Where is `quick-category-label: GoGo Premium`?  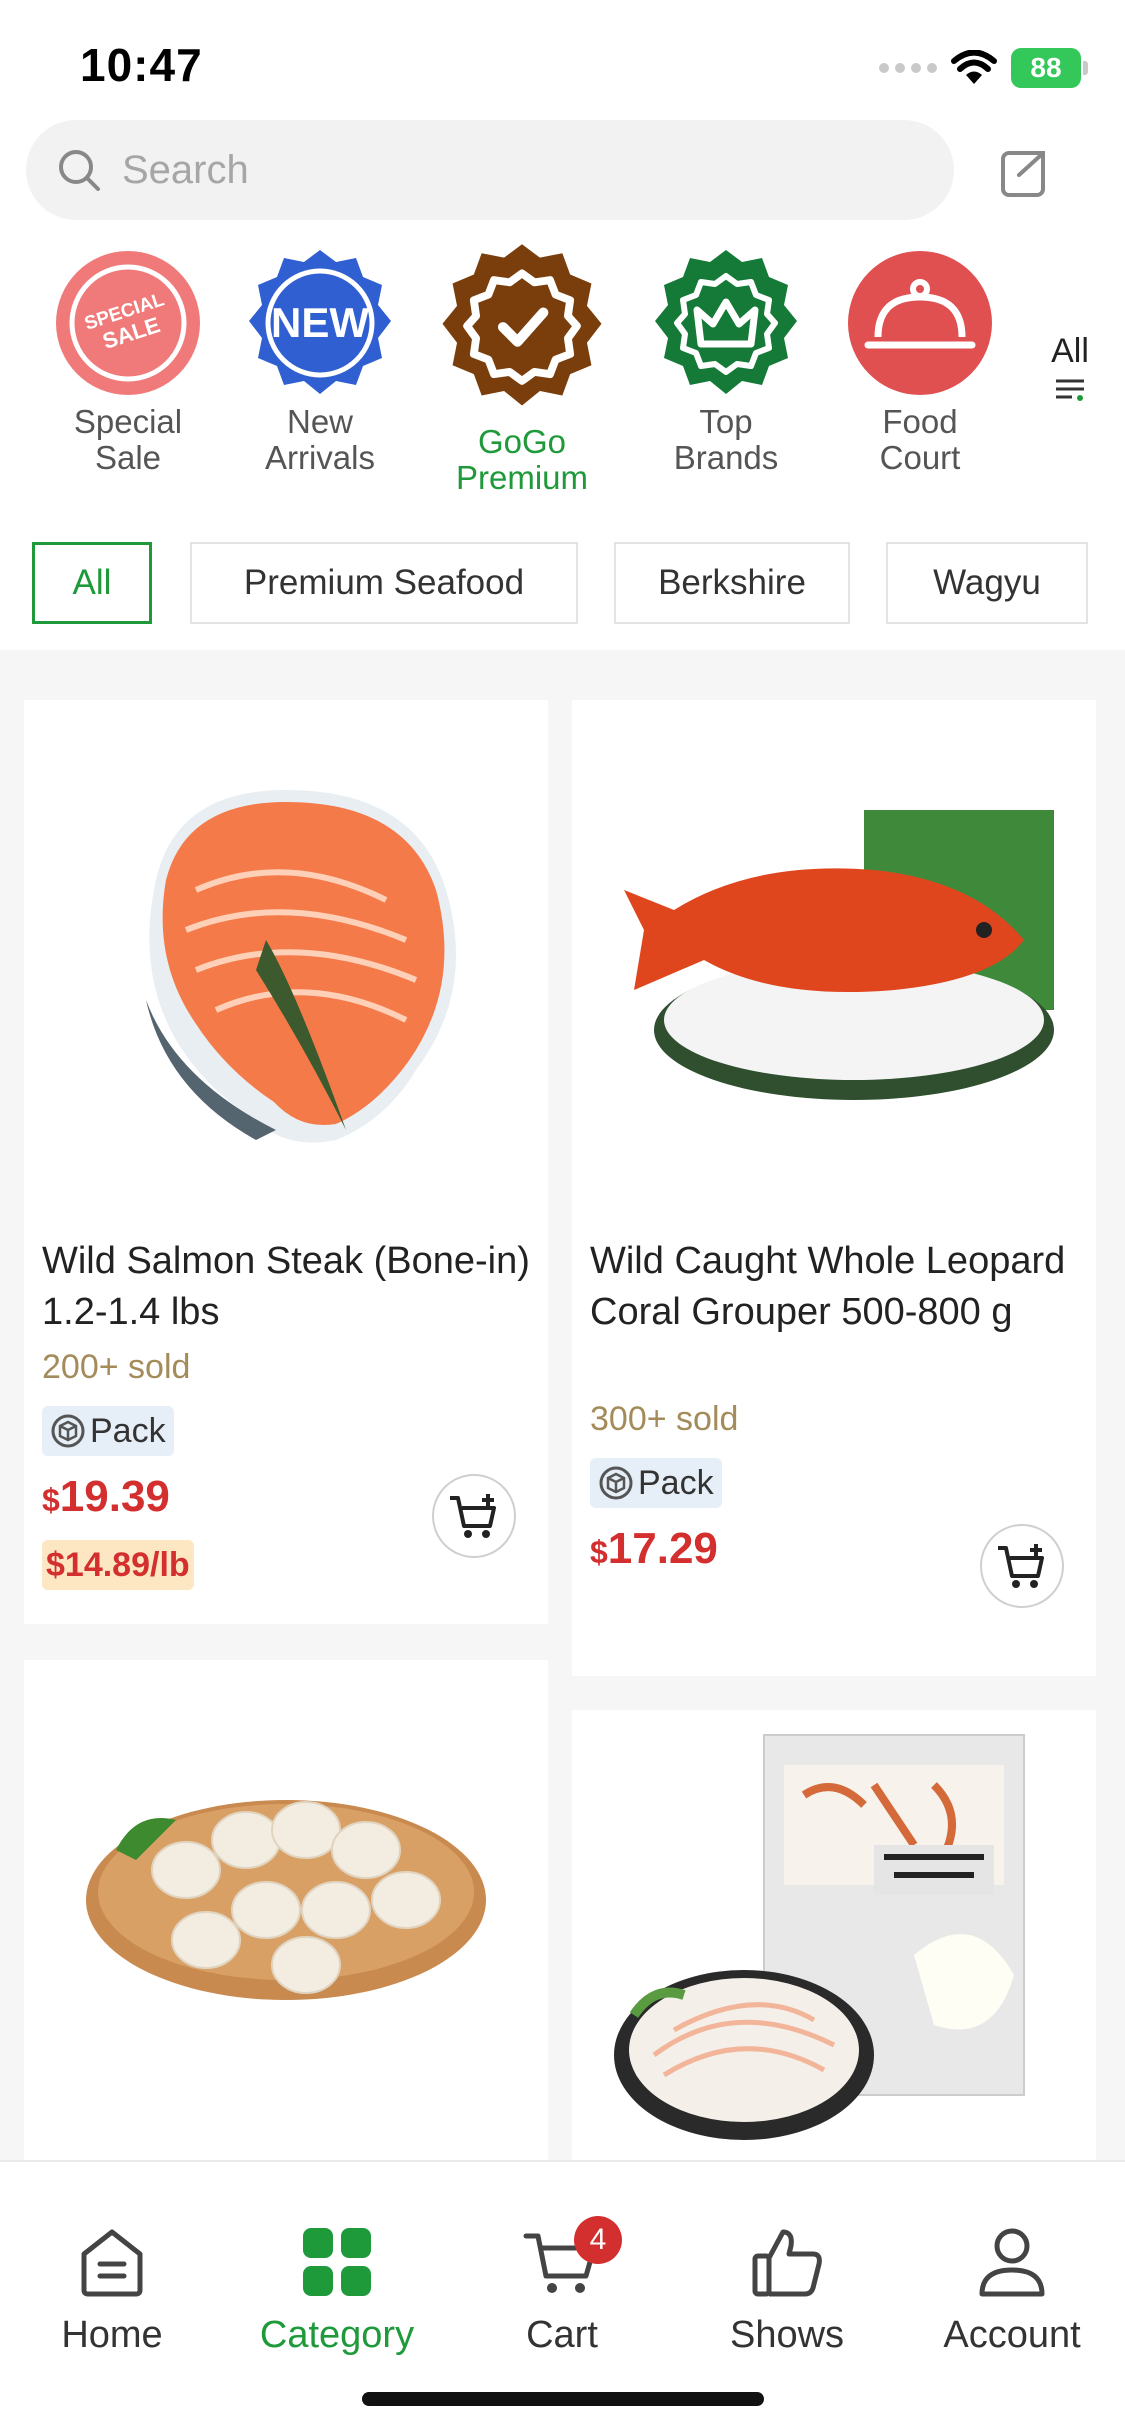 quick-category-label: GoGo Premium is located at coordinates (522, 459).